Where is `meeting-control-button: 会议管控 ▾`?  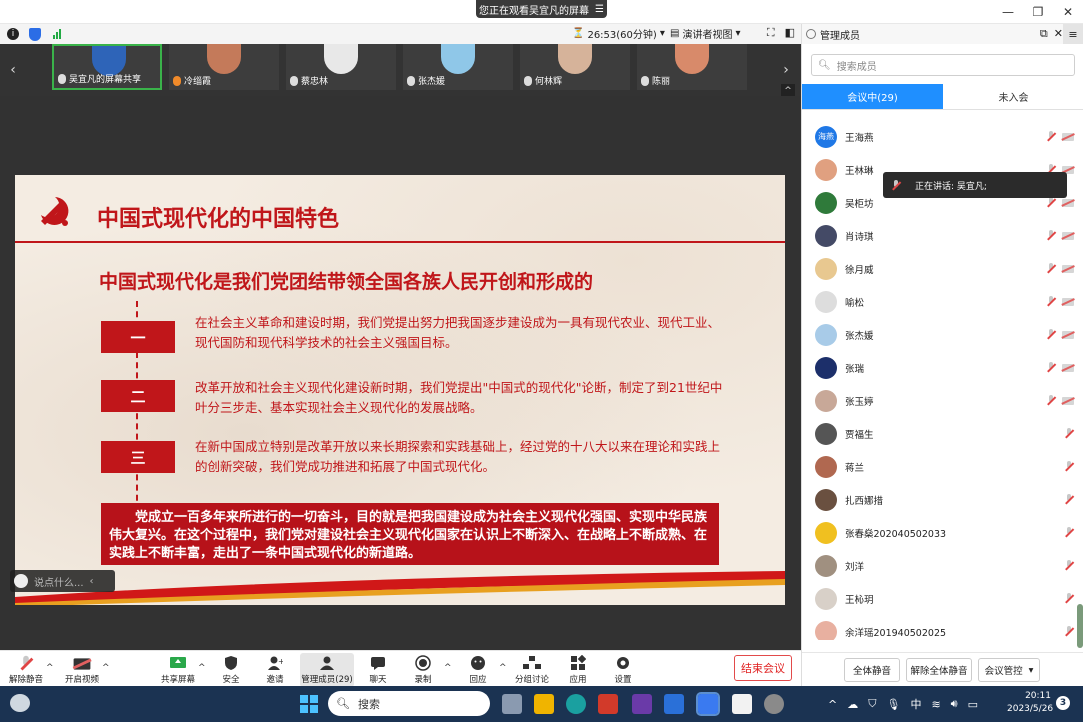
meeting-control-button: 会议管控 ▾ is located at coordinates (1009, 670).